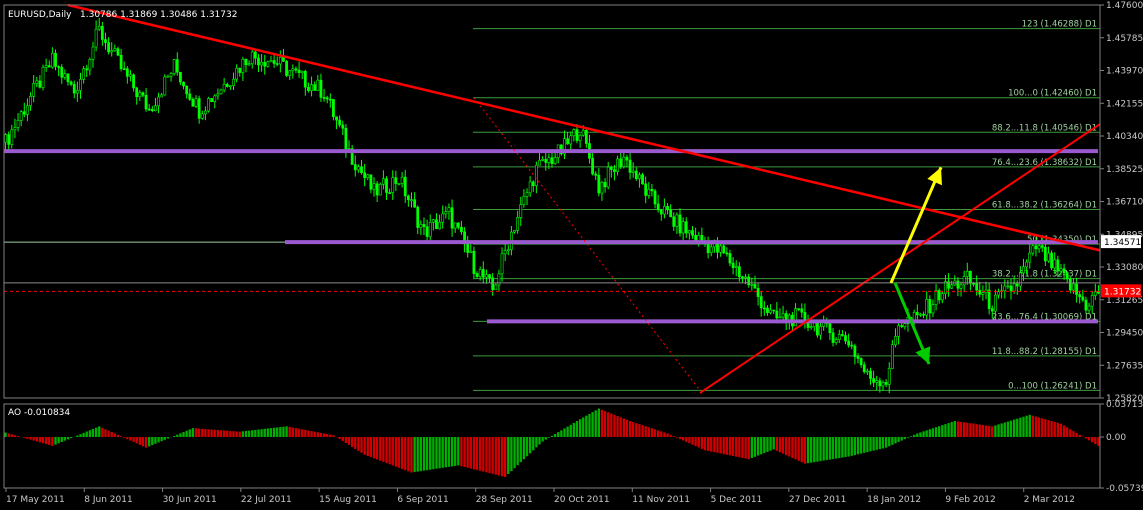  I want to click on fib-level-label: 0...100 (1.26241) D1, so click(1052, 386).